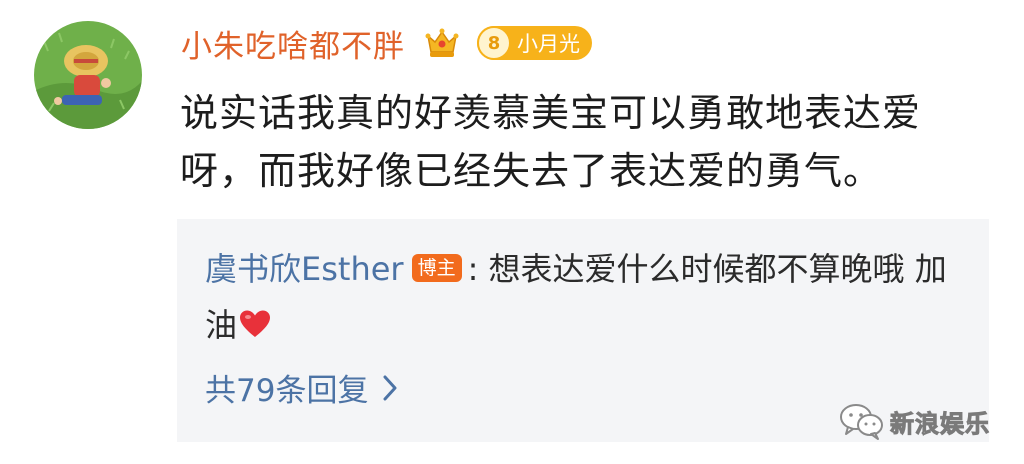  Describe the element at coordinates (442, 43) in the screenshot. I see `crown-badge-icon` at that location.